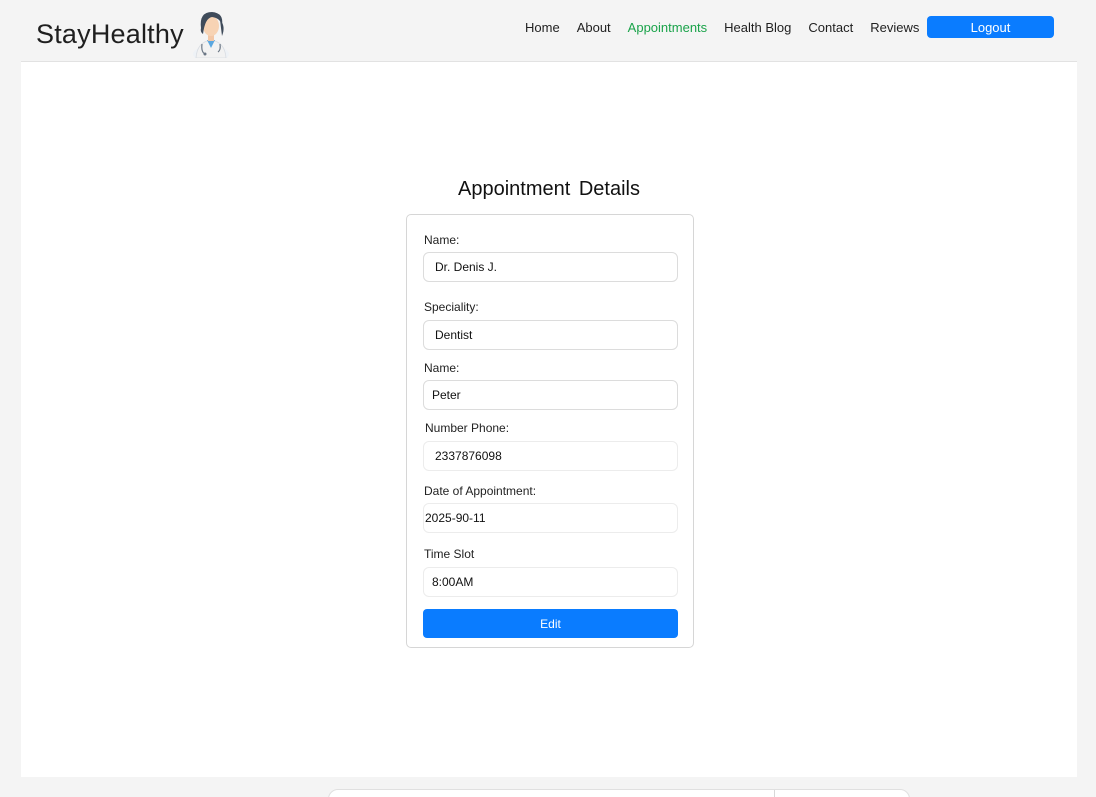 The width and height of the screenshot is (1096, 797). Describe the element at coordinates (480, 491) in the screenshot. I see `date-label: Date of Appointment:` at that location.